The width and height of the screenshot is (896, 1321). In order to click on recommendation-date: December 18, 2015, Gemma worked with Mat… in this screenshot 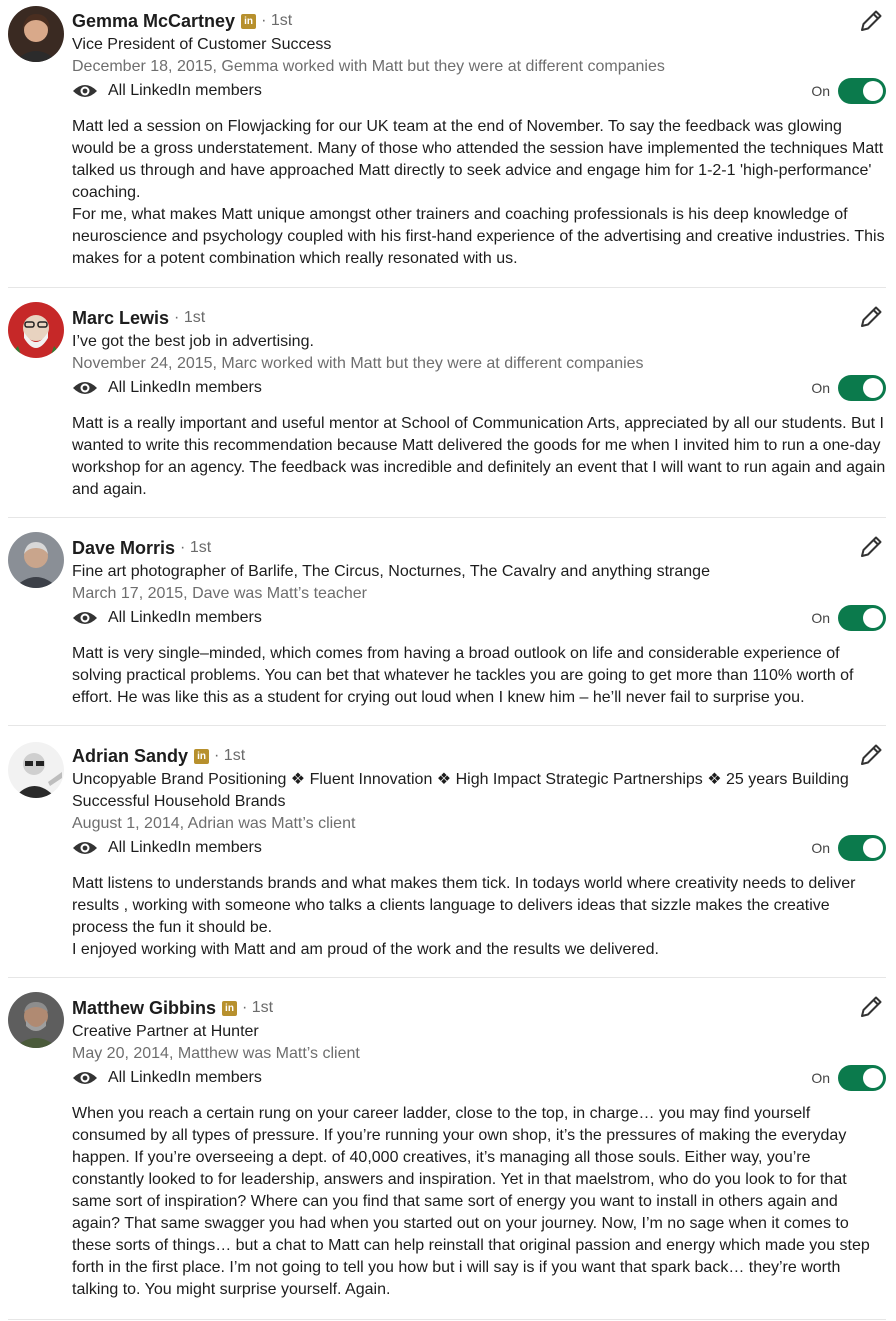, I will do `click(368, 66)`.